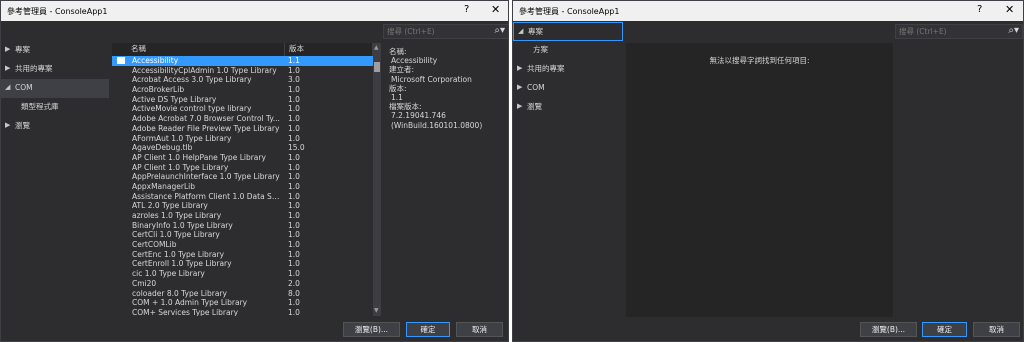 Image resolution: width=1024 pixels, height=342 pixels. Describe the element at coordinates (242, 312) in the screenshot. I see `table-row: COM+ Services Type Library 1.0` at that location.